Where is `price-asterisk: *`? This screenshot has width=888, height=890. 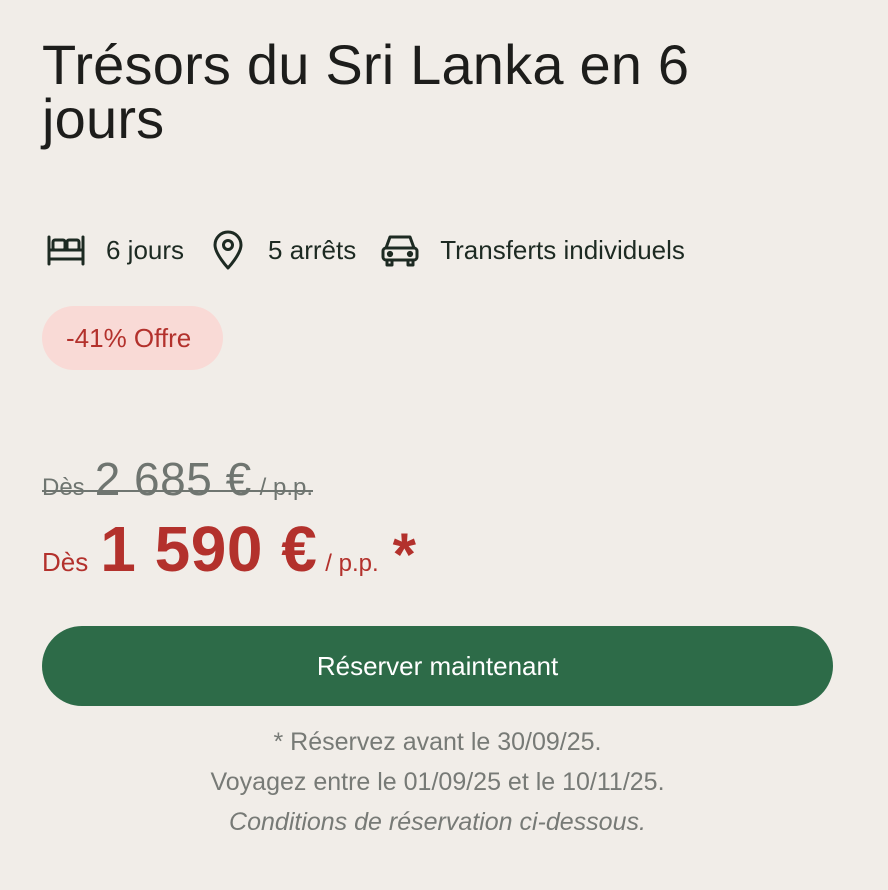
price-asterisk: * is located at coordinates (404, 554).